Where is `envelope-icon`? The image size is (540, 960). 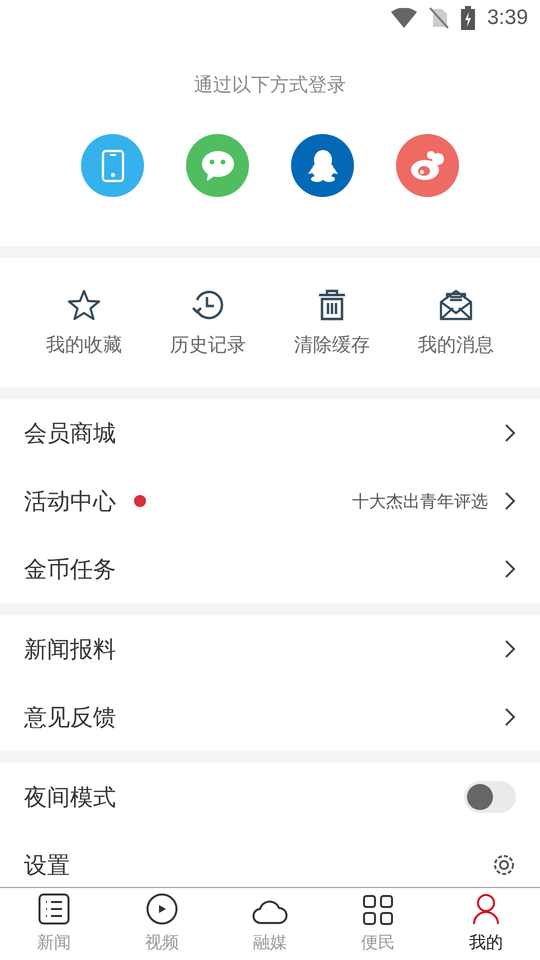
envelope-icon is located at coordinates (456, 305).